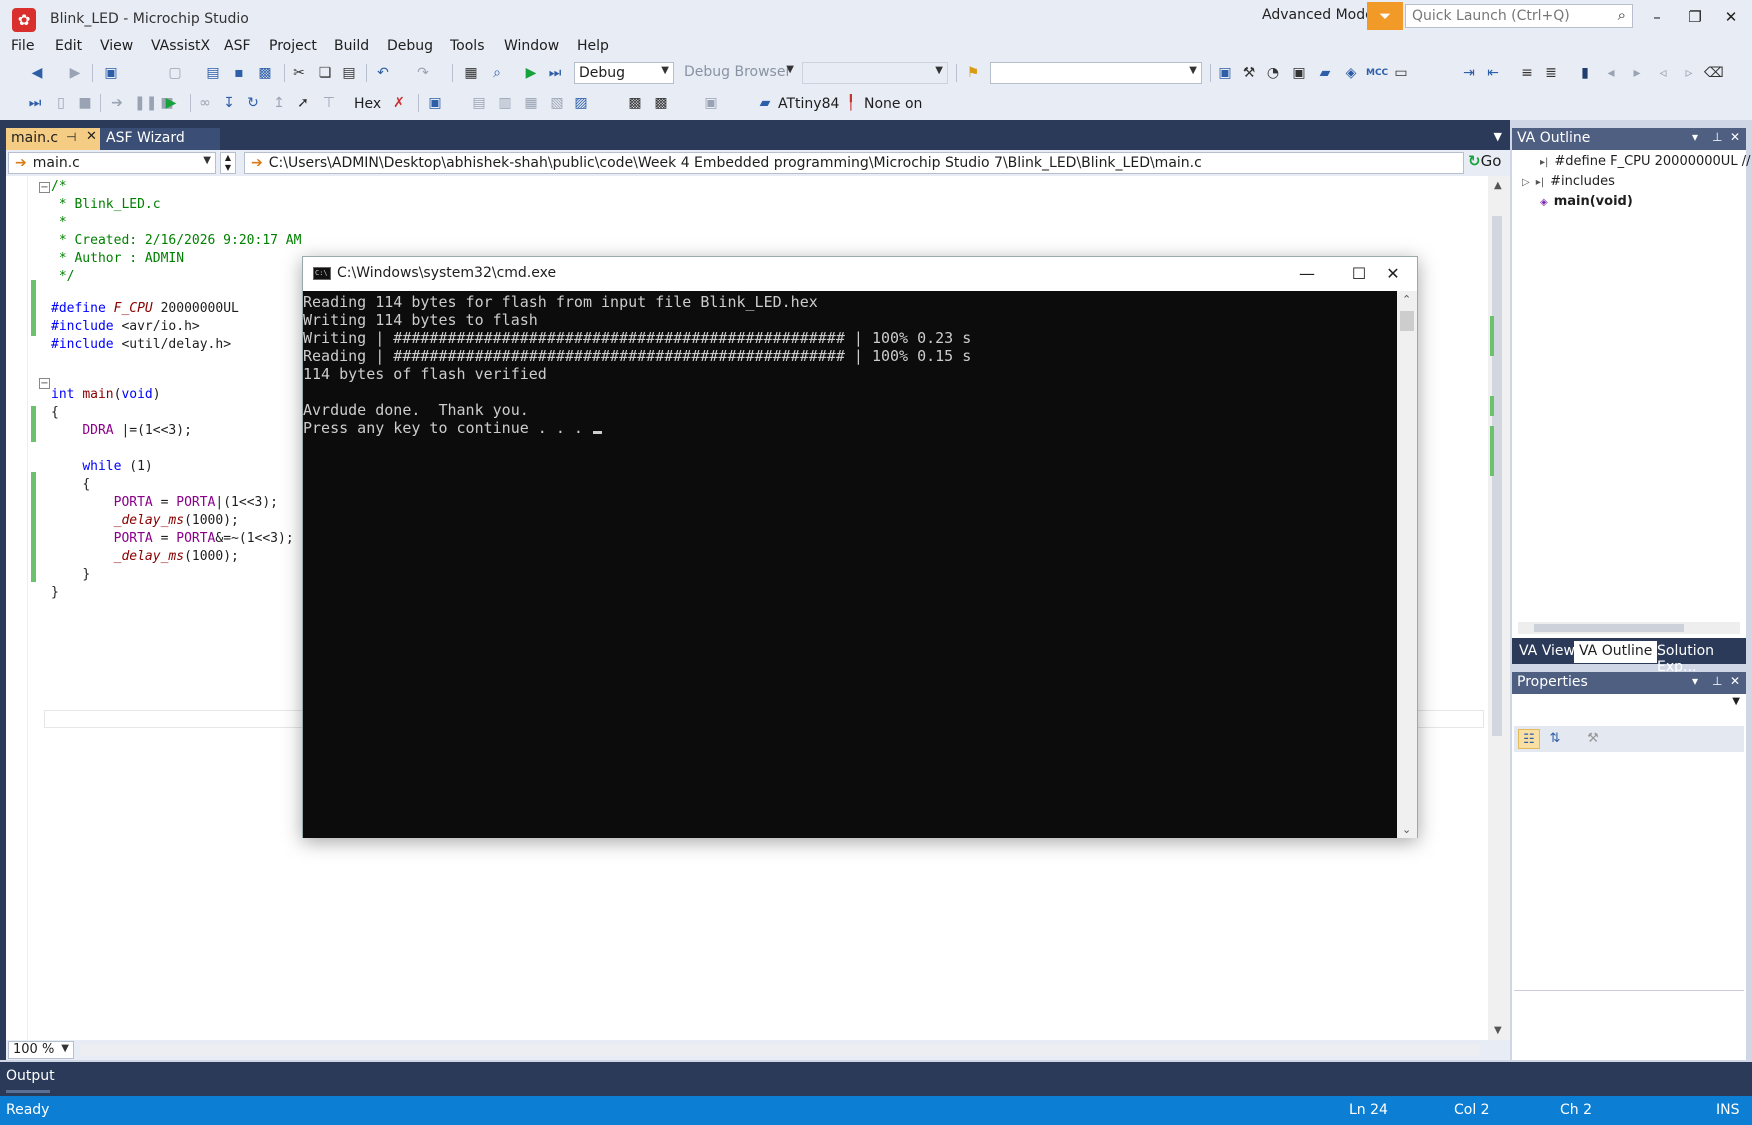 This screenshot has width=1752, height=1125. I want to click on filter-icon: ⏷, so click(1385, 16).